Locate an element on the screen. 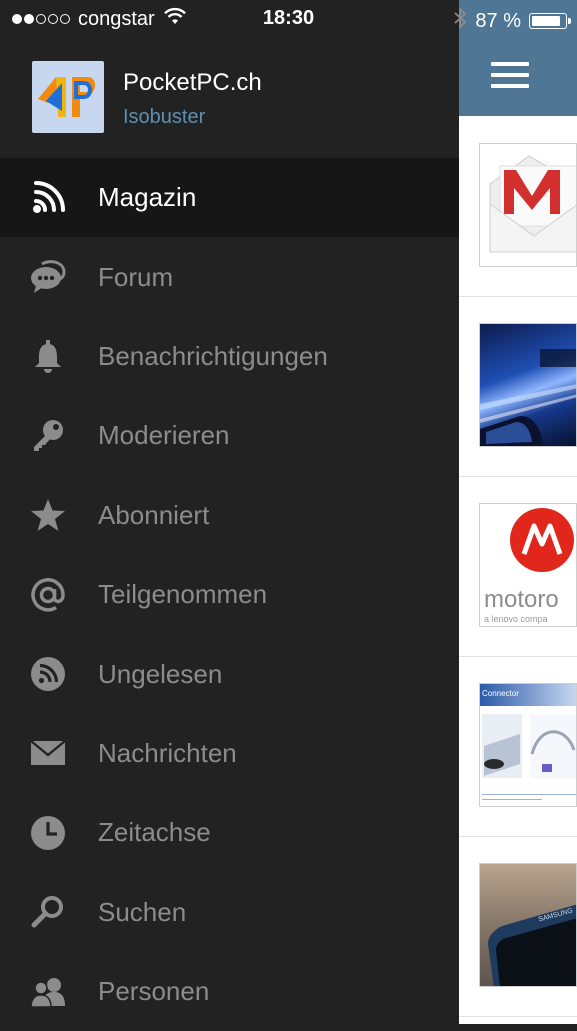 The height and width of the screenshot is (1031, 577). envelope-icon is located at coordinates (48, 753).